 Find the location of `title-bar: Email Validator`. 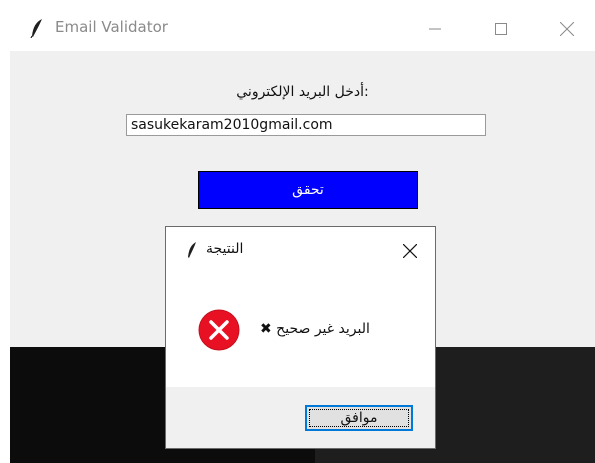

title-bar: Email Validator is located at coordinates (302, 25).